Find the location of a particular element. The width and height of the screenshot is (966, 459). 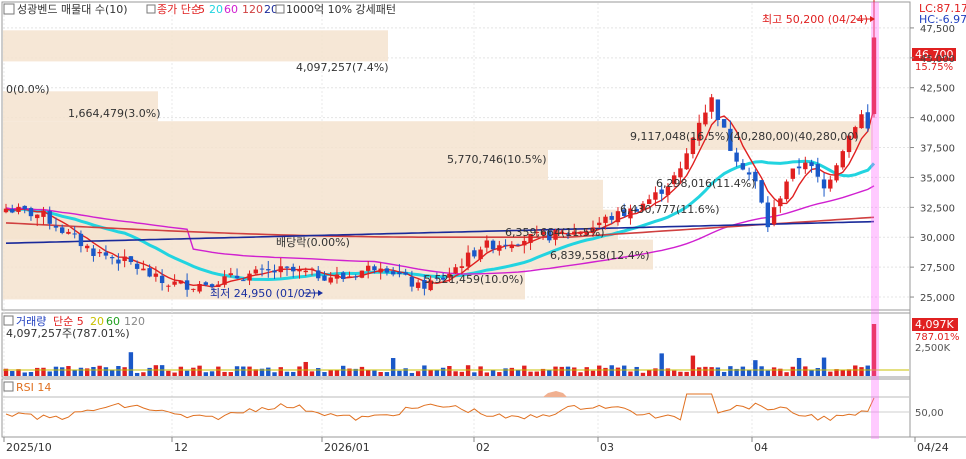

legend-toggle-icon is located at coordinates (280, 9).